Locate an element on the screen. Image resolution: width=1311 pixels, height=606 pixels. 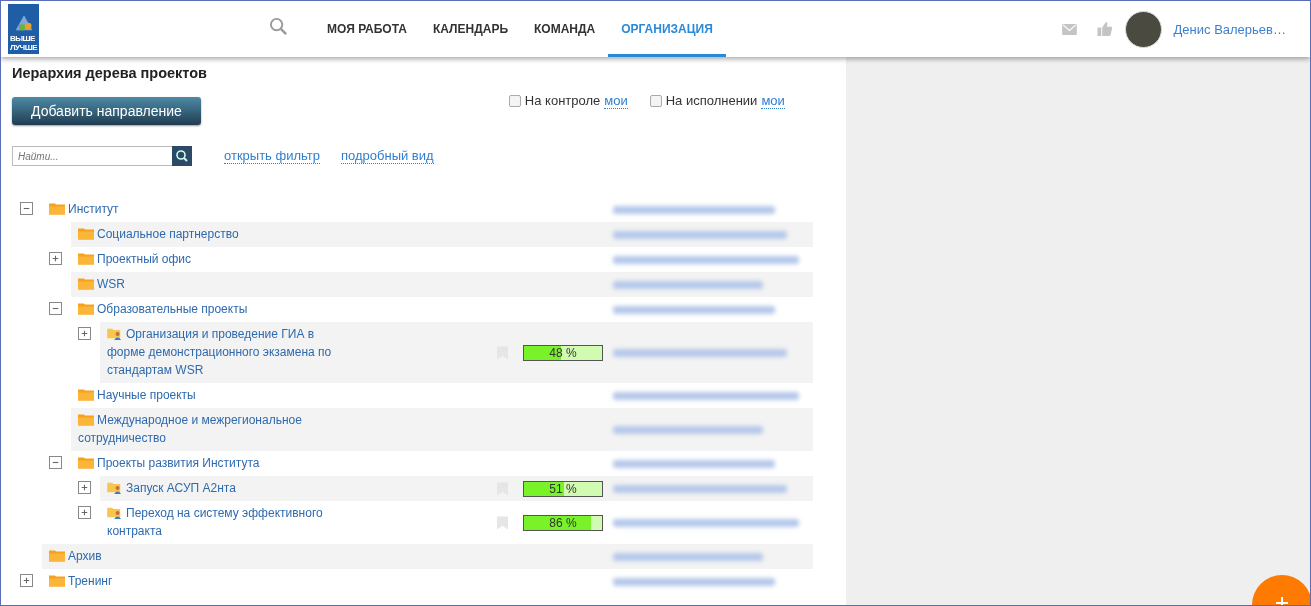
nav-tab: КОМАНДА is located at coordinates (565, 29).